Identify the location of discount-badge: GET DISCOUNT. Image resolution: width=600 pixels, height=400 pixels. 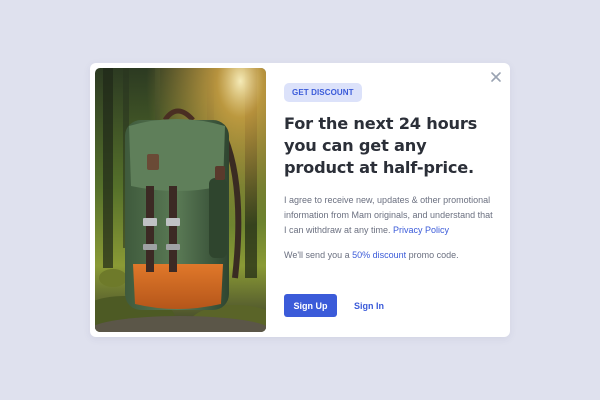
(323, 92).